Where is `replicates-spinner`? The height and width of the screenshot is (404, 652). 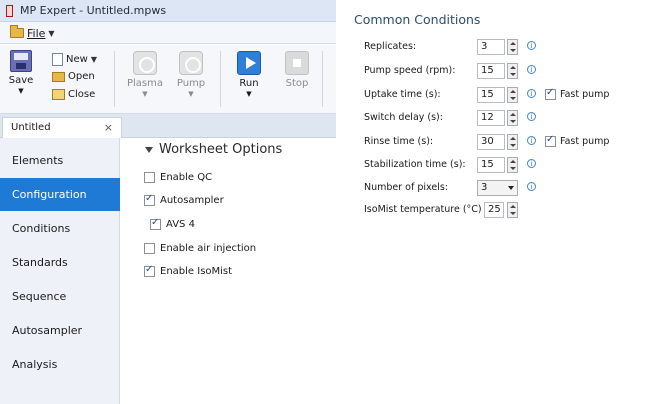
replicates-spinner is located at coordinates (512, 47).